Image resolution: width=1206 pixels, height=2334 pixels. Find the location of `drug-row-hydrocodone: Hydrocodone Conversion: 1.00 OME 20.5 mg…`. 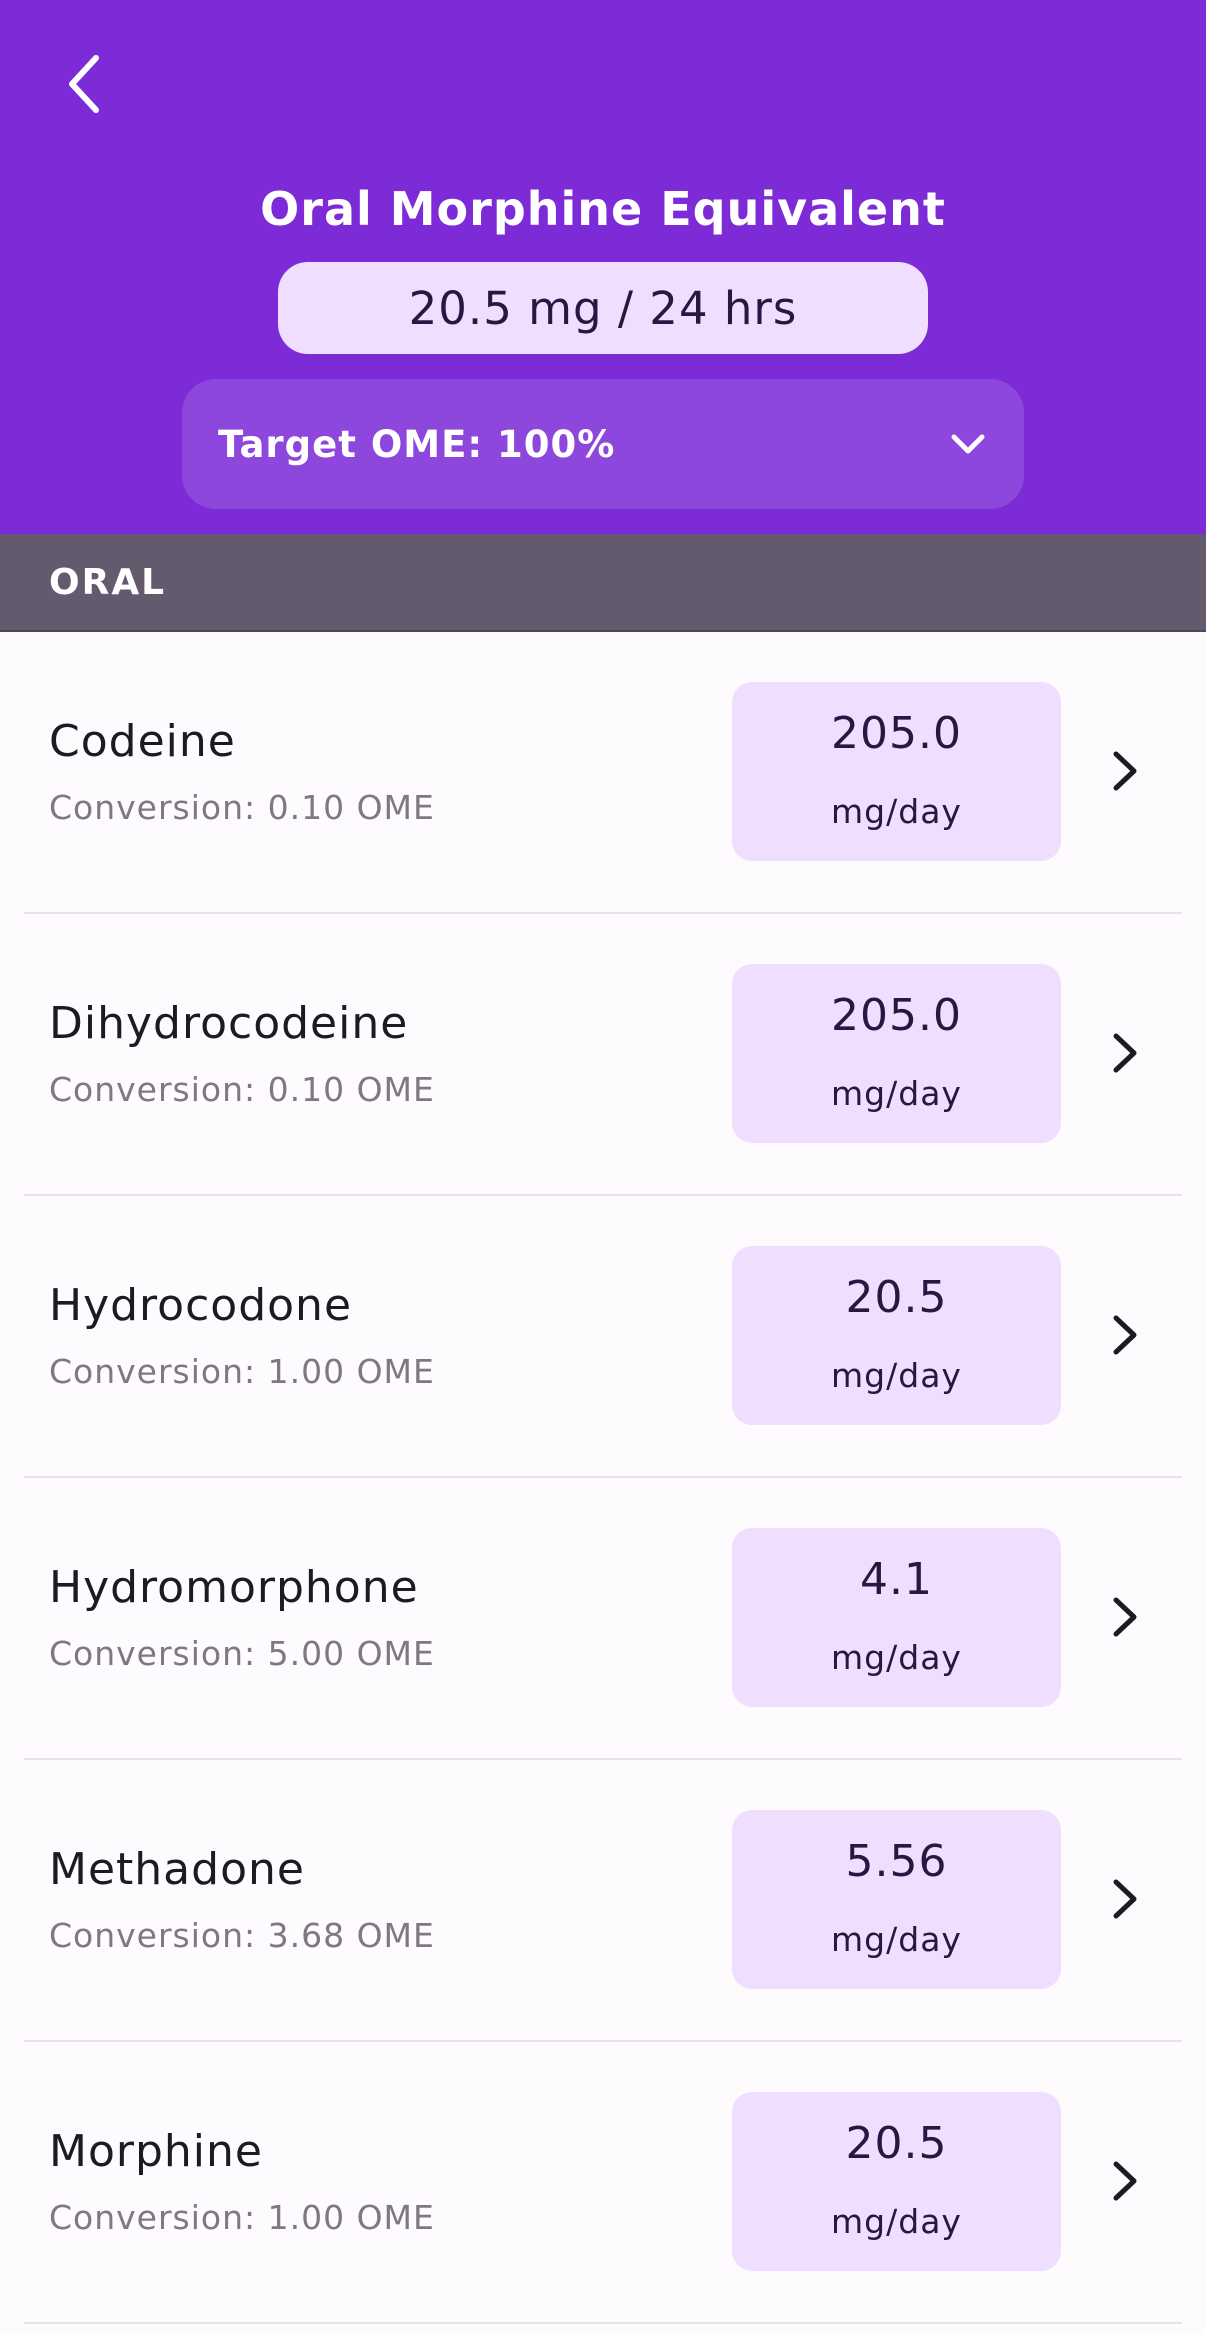

drug-row-hydrocodone: Hydrocodone Conversion: 1.00 OME 20.5 mg… is located at coordinates (603, 1337).